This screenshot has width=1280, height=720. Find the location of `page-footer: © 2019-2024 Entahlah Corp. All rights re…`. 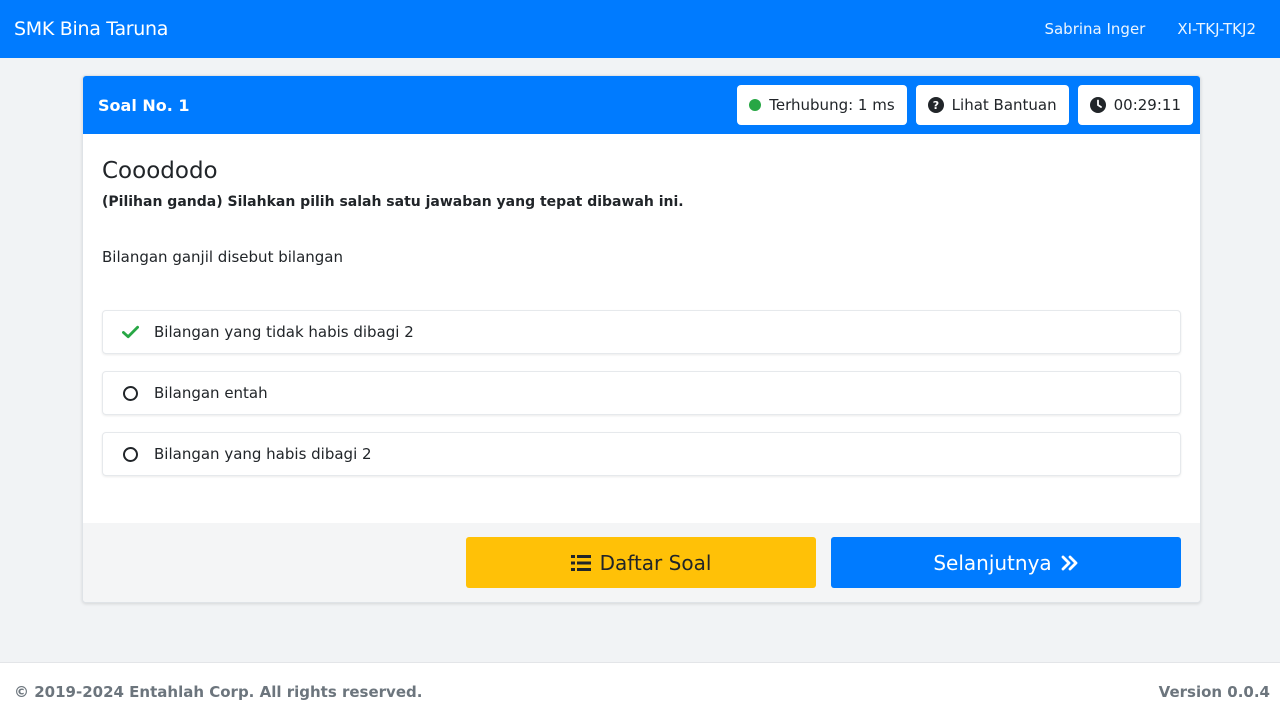

page-footer: © 2019-2024 Entahlah Corp. All rights re… is located at coordinates (640, 691).